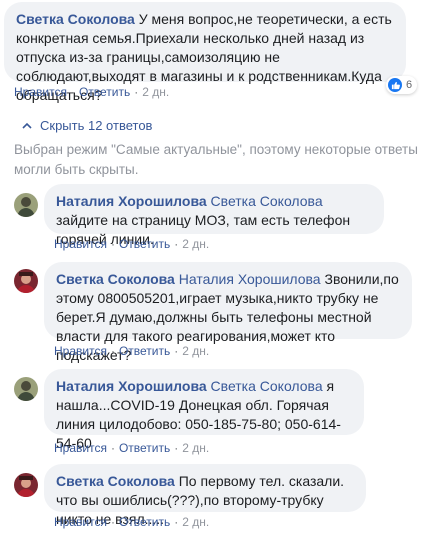  What do you see at coordinates (155, 92) in the screenshot?
I see `comment-timestamp: 2 дн.` at bounding box center [155, 92].